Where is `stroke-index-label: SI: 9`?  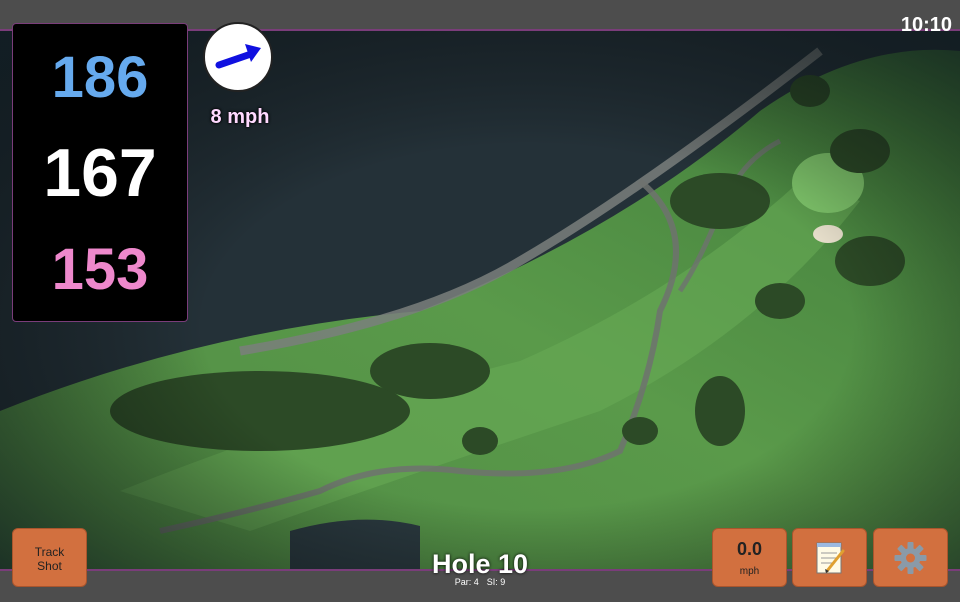 stroke-index-label: SI: 9 is located at coordinates (496, 582).